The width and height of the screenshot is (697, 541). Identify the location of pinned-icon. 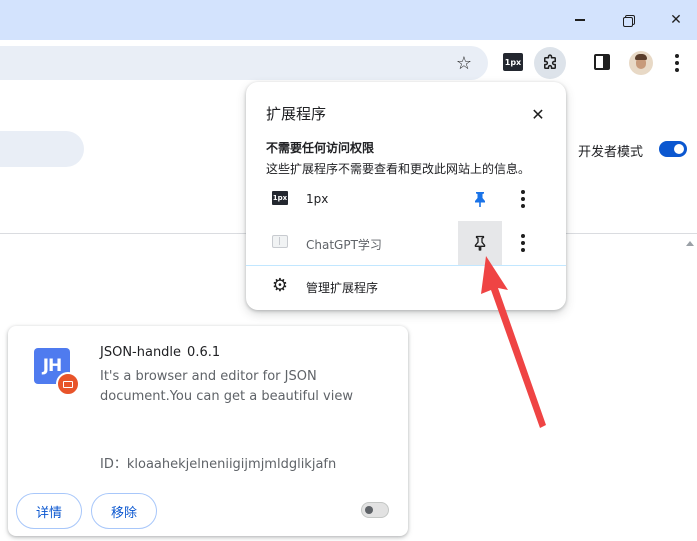
(480, 199).